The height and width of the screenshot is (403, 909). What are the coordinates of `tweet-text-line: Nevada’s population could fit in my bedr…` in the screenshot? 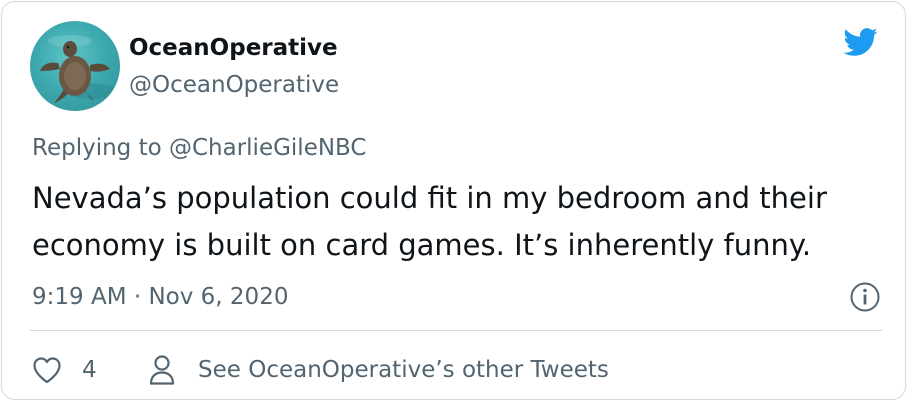 It's located at (429, 198).